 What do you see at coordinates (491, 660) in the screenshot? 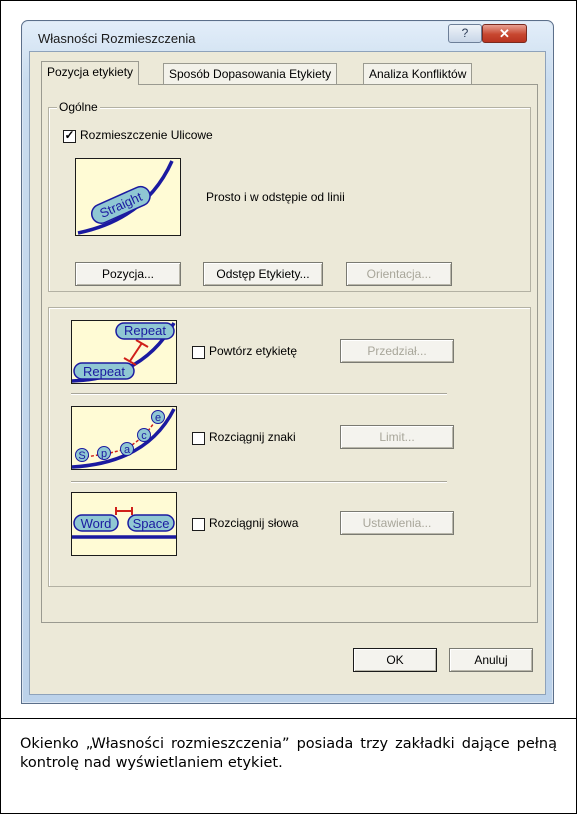
I see `cancel-button: Anuluj` at bounding box center [491, 660].